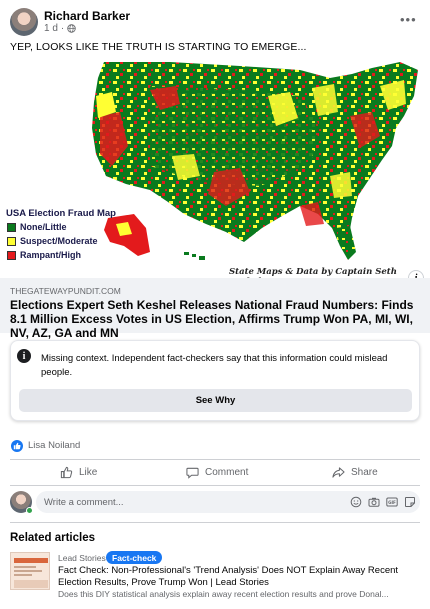 This screenshot has width=430, height=609. I want to click on share-label: Share, so click(364, 472).